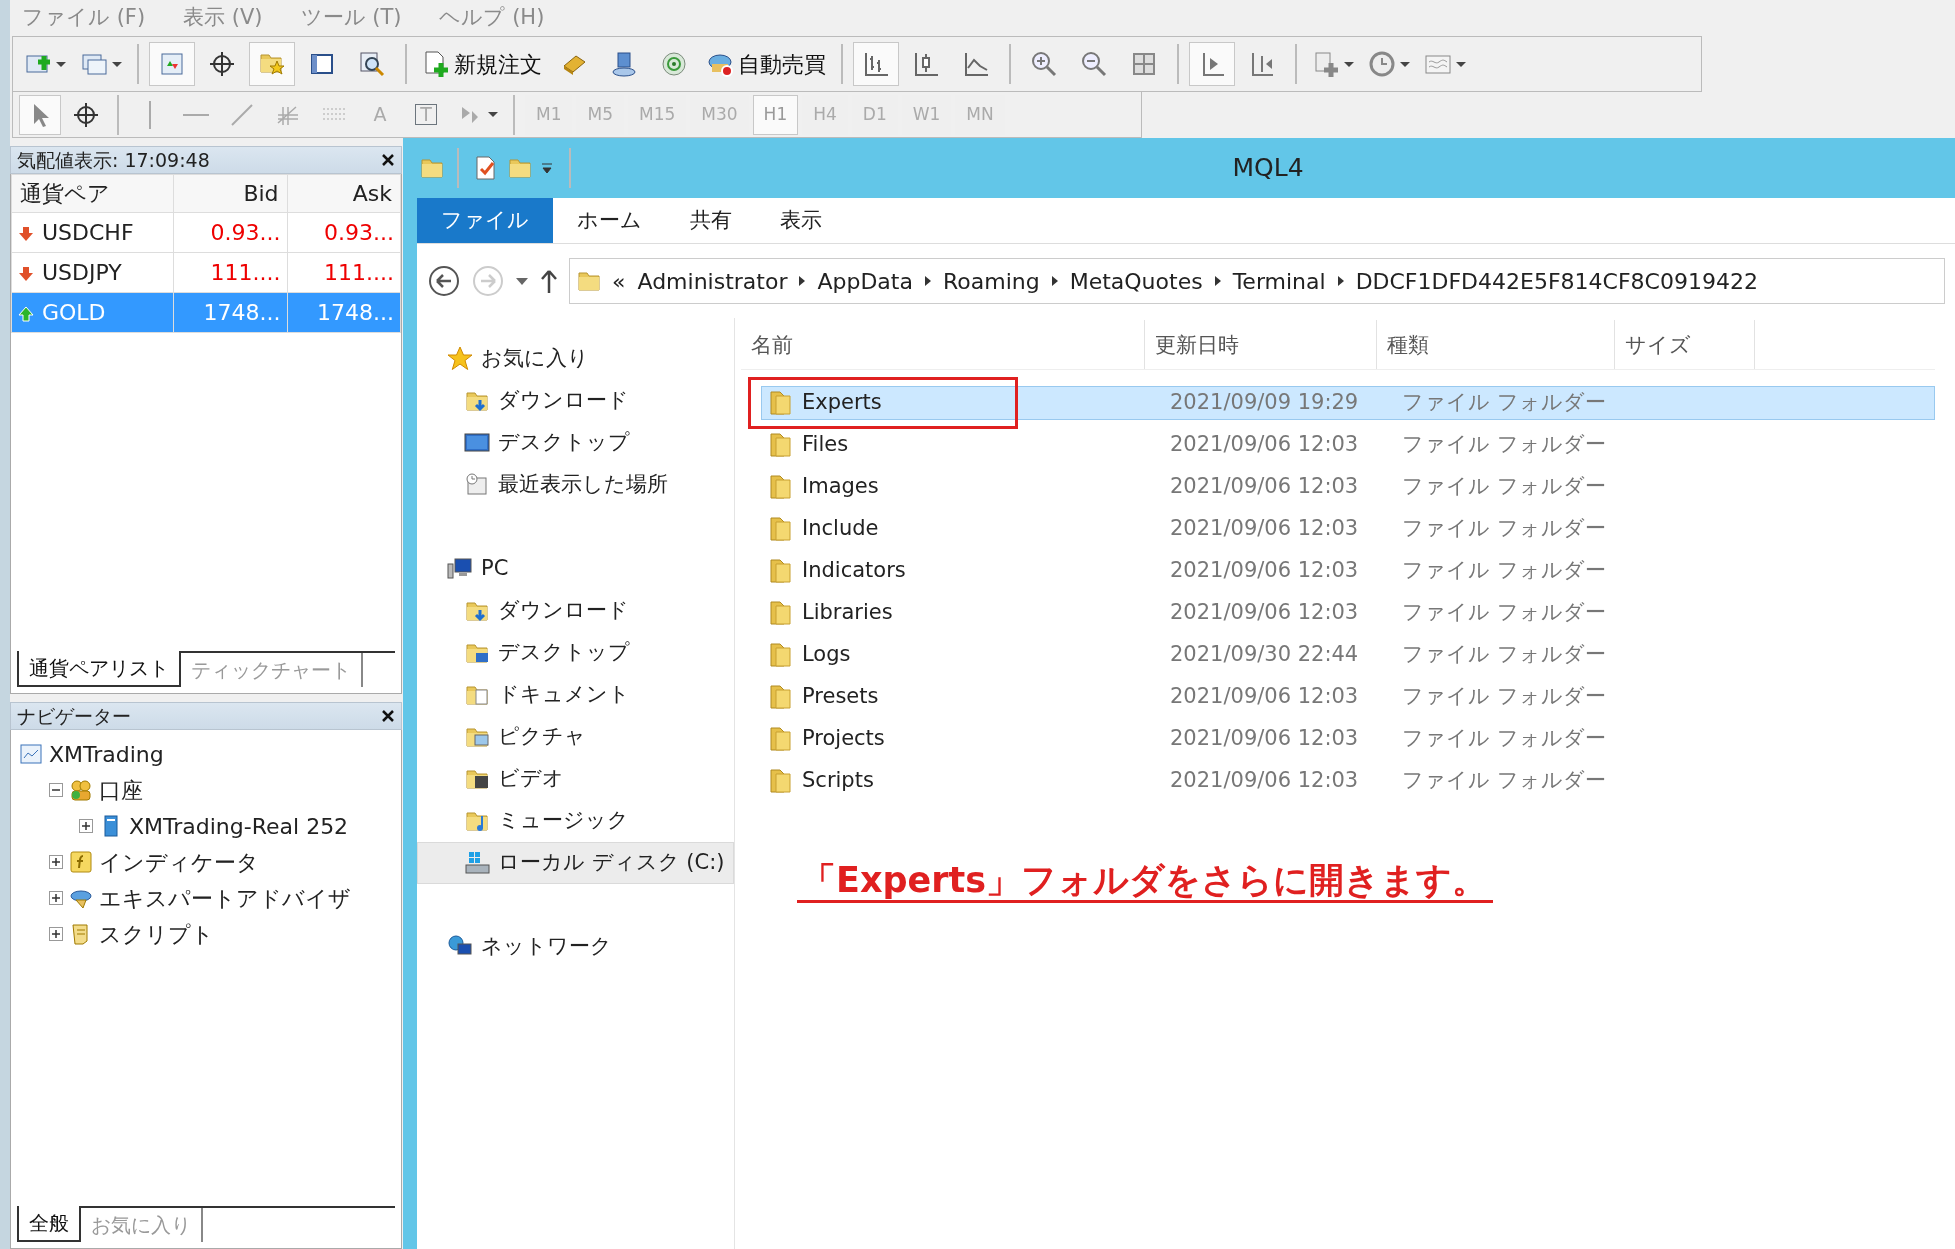 The height and width of the screenshot is (1249, 1955). Describe the element at coordinates (840, 487) in the screenshot. I see `file-name: Images` at that location.